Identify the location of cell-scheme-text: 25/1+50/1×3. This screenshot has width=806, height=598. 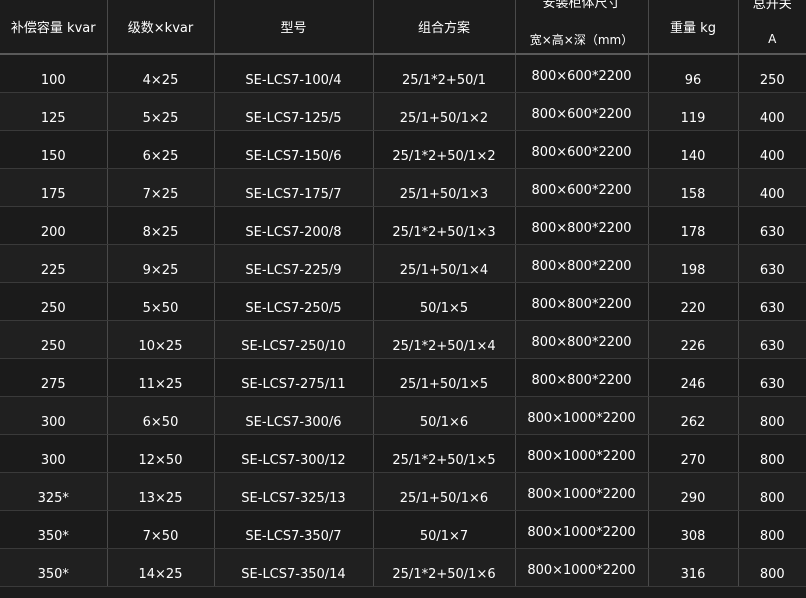
(444, 194).